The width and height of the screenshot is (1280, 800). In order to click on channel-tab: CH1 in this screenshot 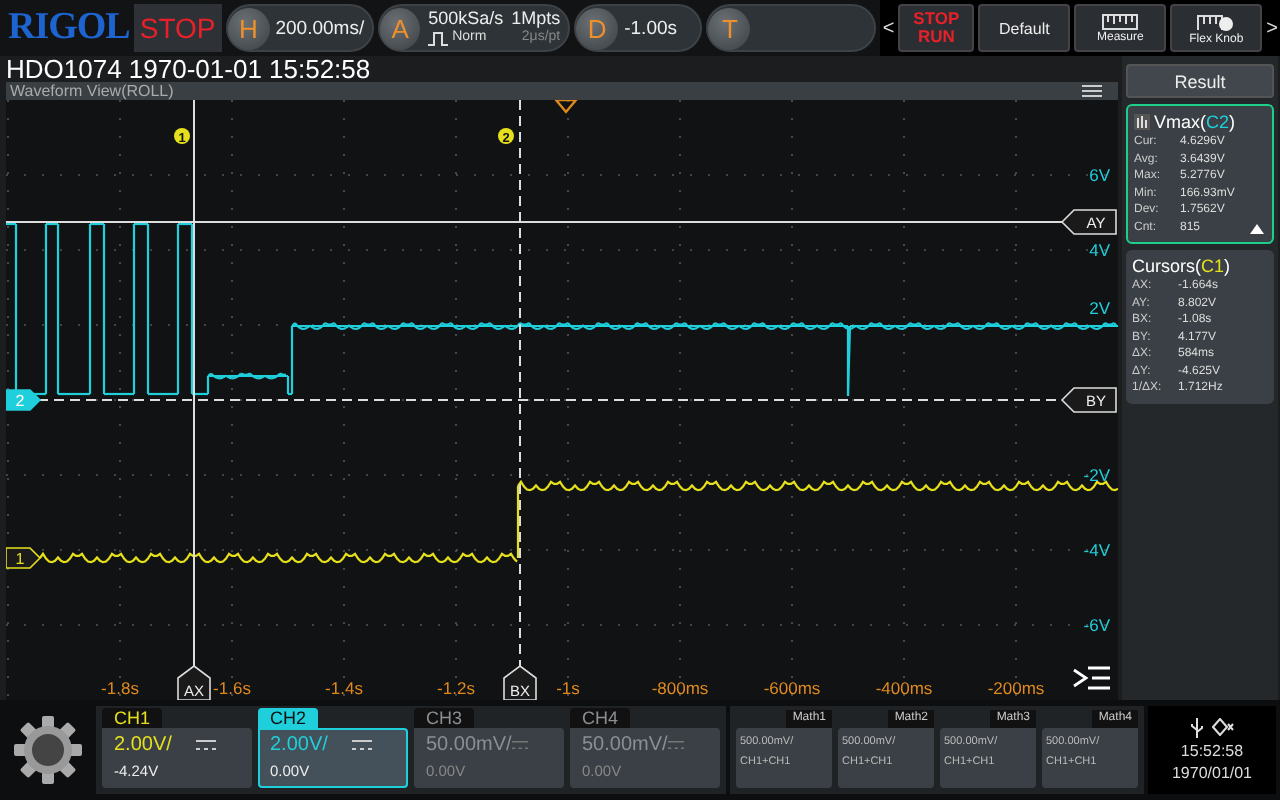, I will do `click(132, 718)`.